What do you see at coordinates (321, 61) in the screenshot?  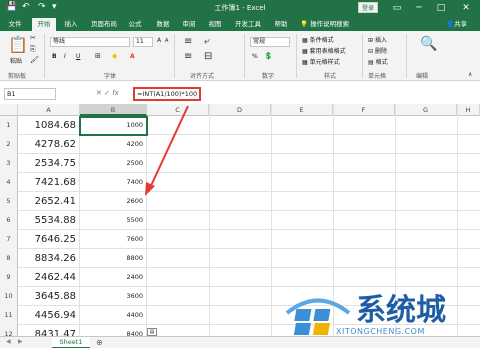 I see `cell-styles-button: ▦ 单元格样式` at bounding box center [321, 61].